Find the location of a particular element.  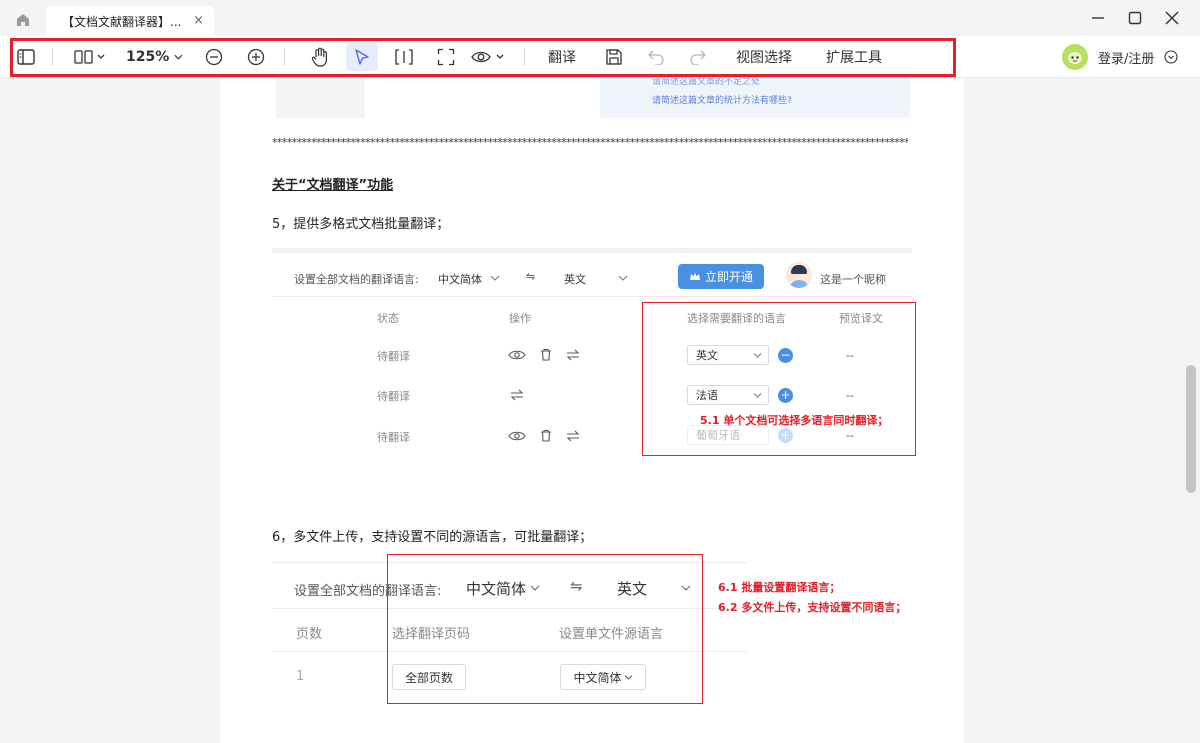

tab-close-icon: × is located at coordinates (198, 20).